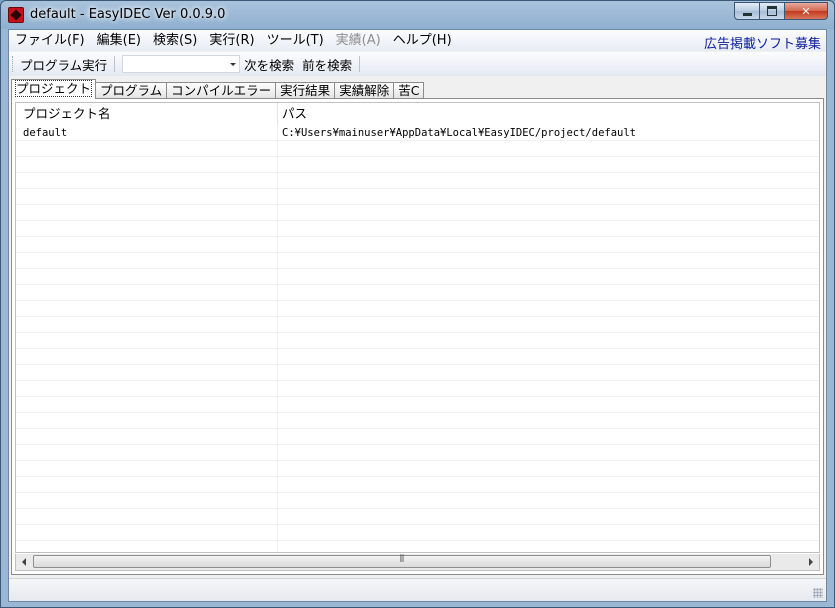 Image resolution: width=835 pixels, height=608 pixels. Describe the element at coordinates (45, 133) in the screenshot. I see `project-name-cell: default` at that location.